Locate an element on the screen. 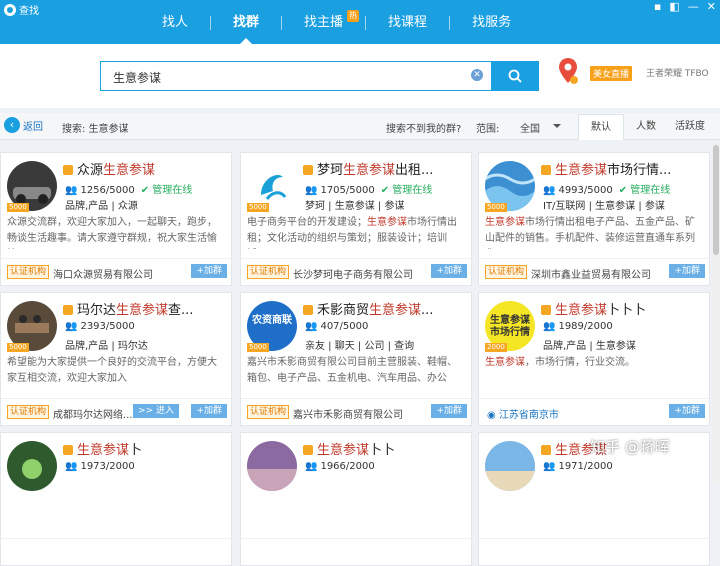 The width and height of the screenshot is (720, 566). main-nav: 找人 找群 找主播热 找课程 找服务 is located at coordinates (336, 27).